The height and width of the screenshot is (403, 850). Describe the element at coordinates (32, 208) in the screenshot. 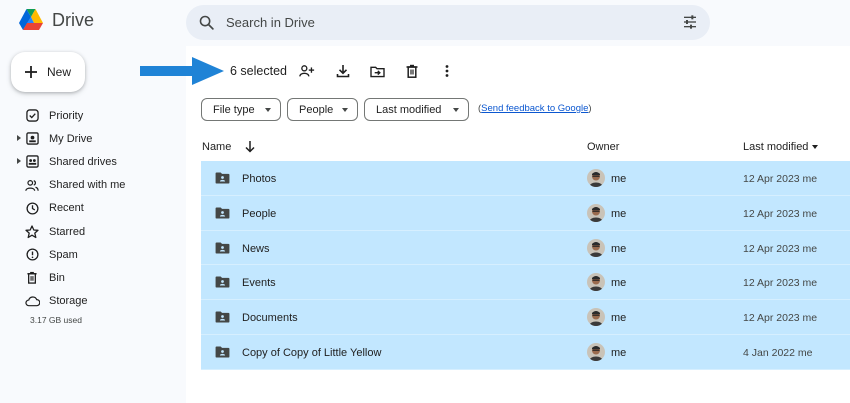

I see `clock-icon` at that location.